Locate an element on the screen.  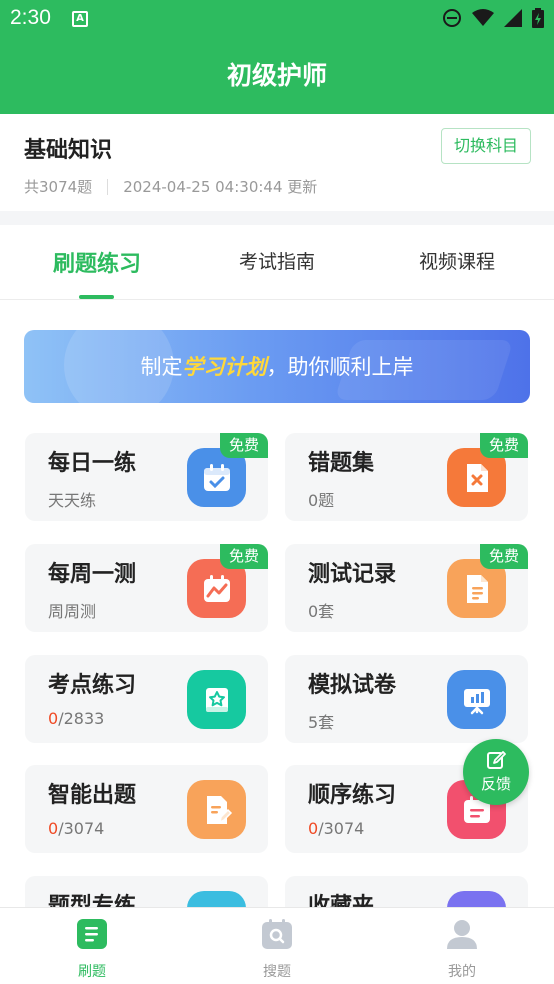
card-daily-practice: 每日一练 天天练 免费 is located at coordinates (146, 477).